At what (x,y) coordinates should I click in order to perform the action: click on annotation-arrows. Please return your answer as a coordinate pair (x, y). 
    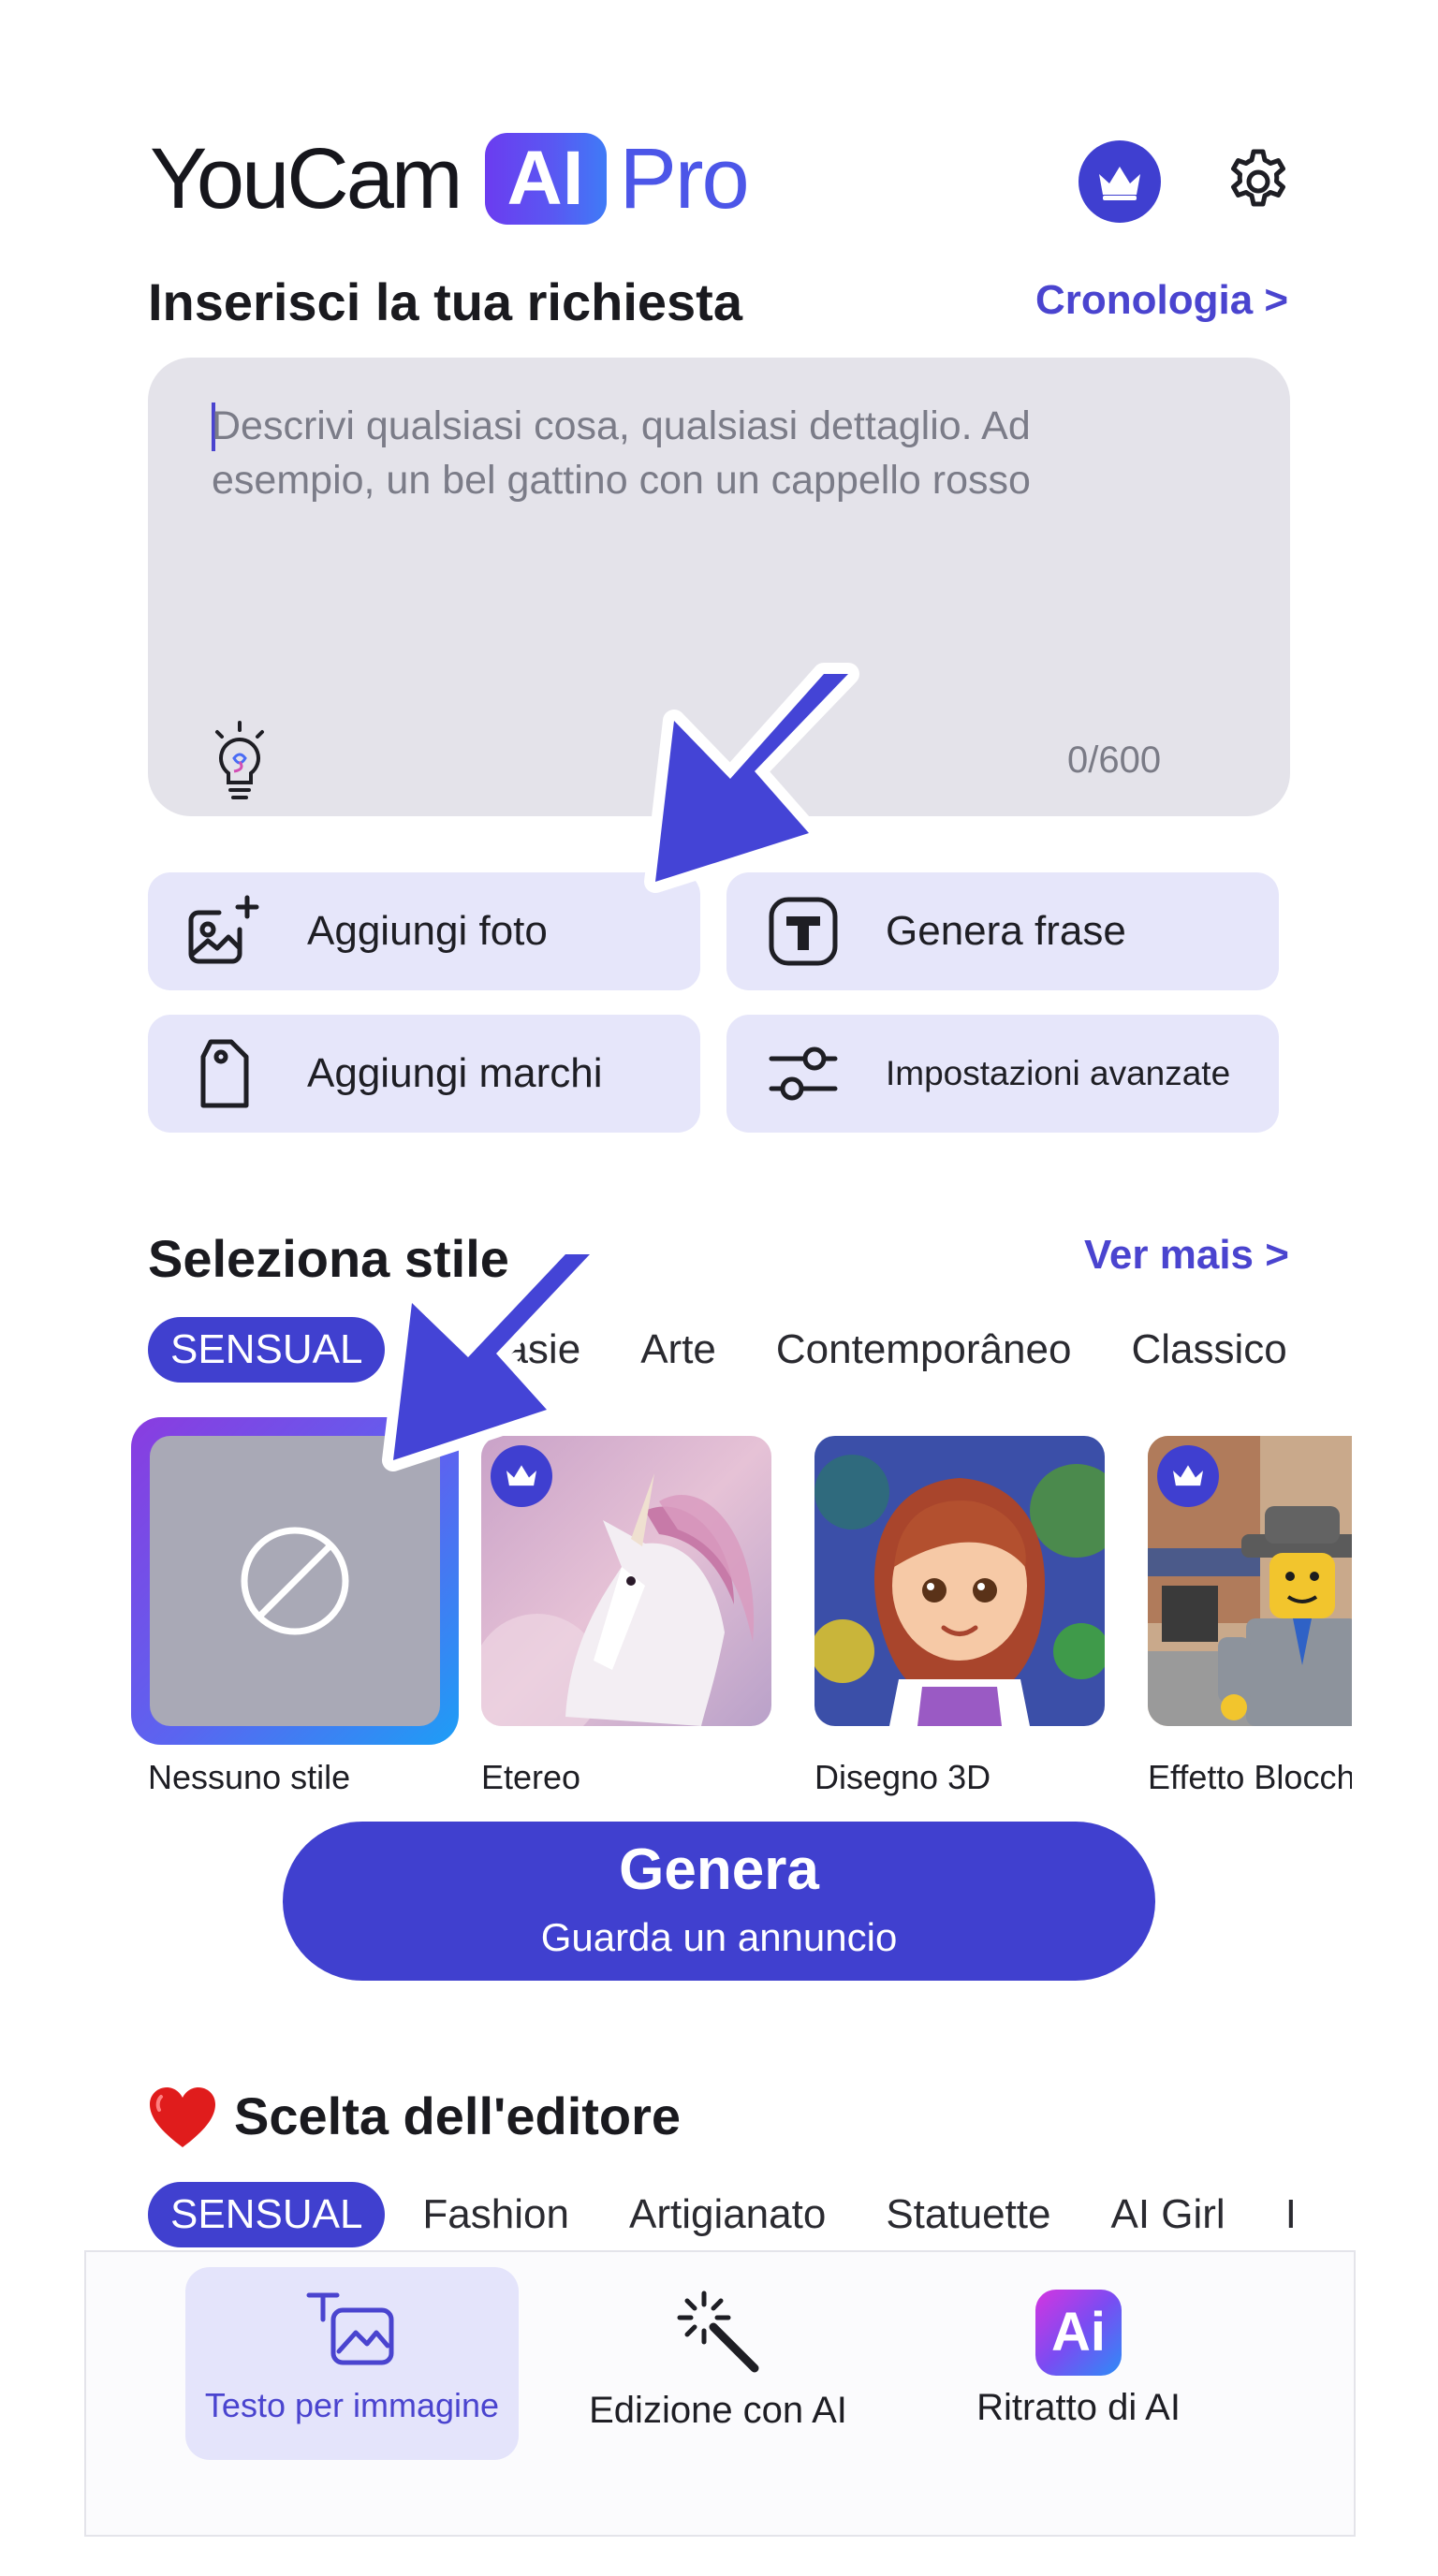
    Looking at the image, I should click on (620, 1067).